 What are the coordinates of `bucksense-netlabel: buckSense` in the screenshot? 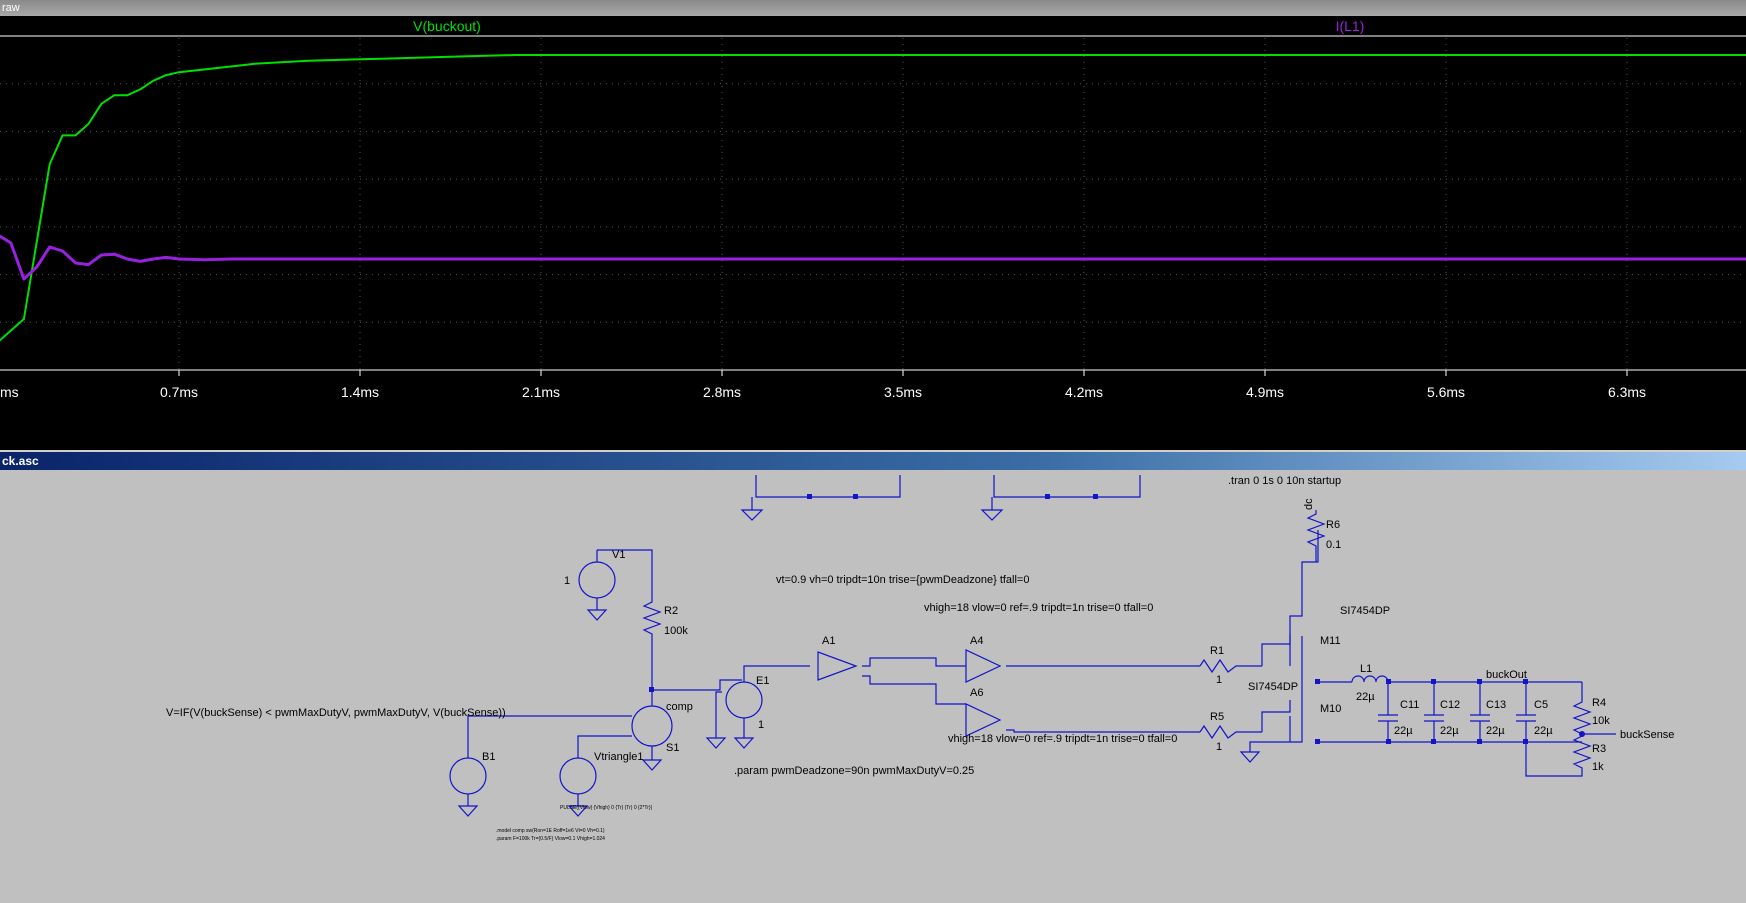 It's located at (1647, 735).